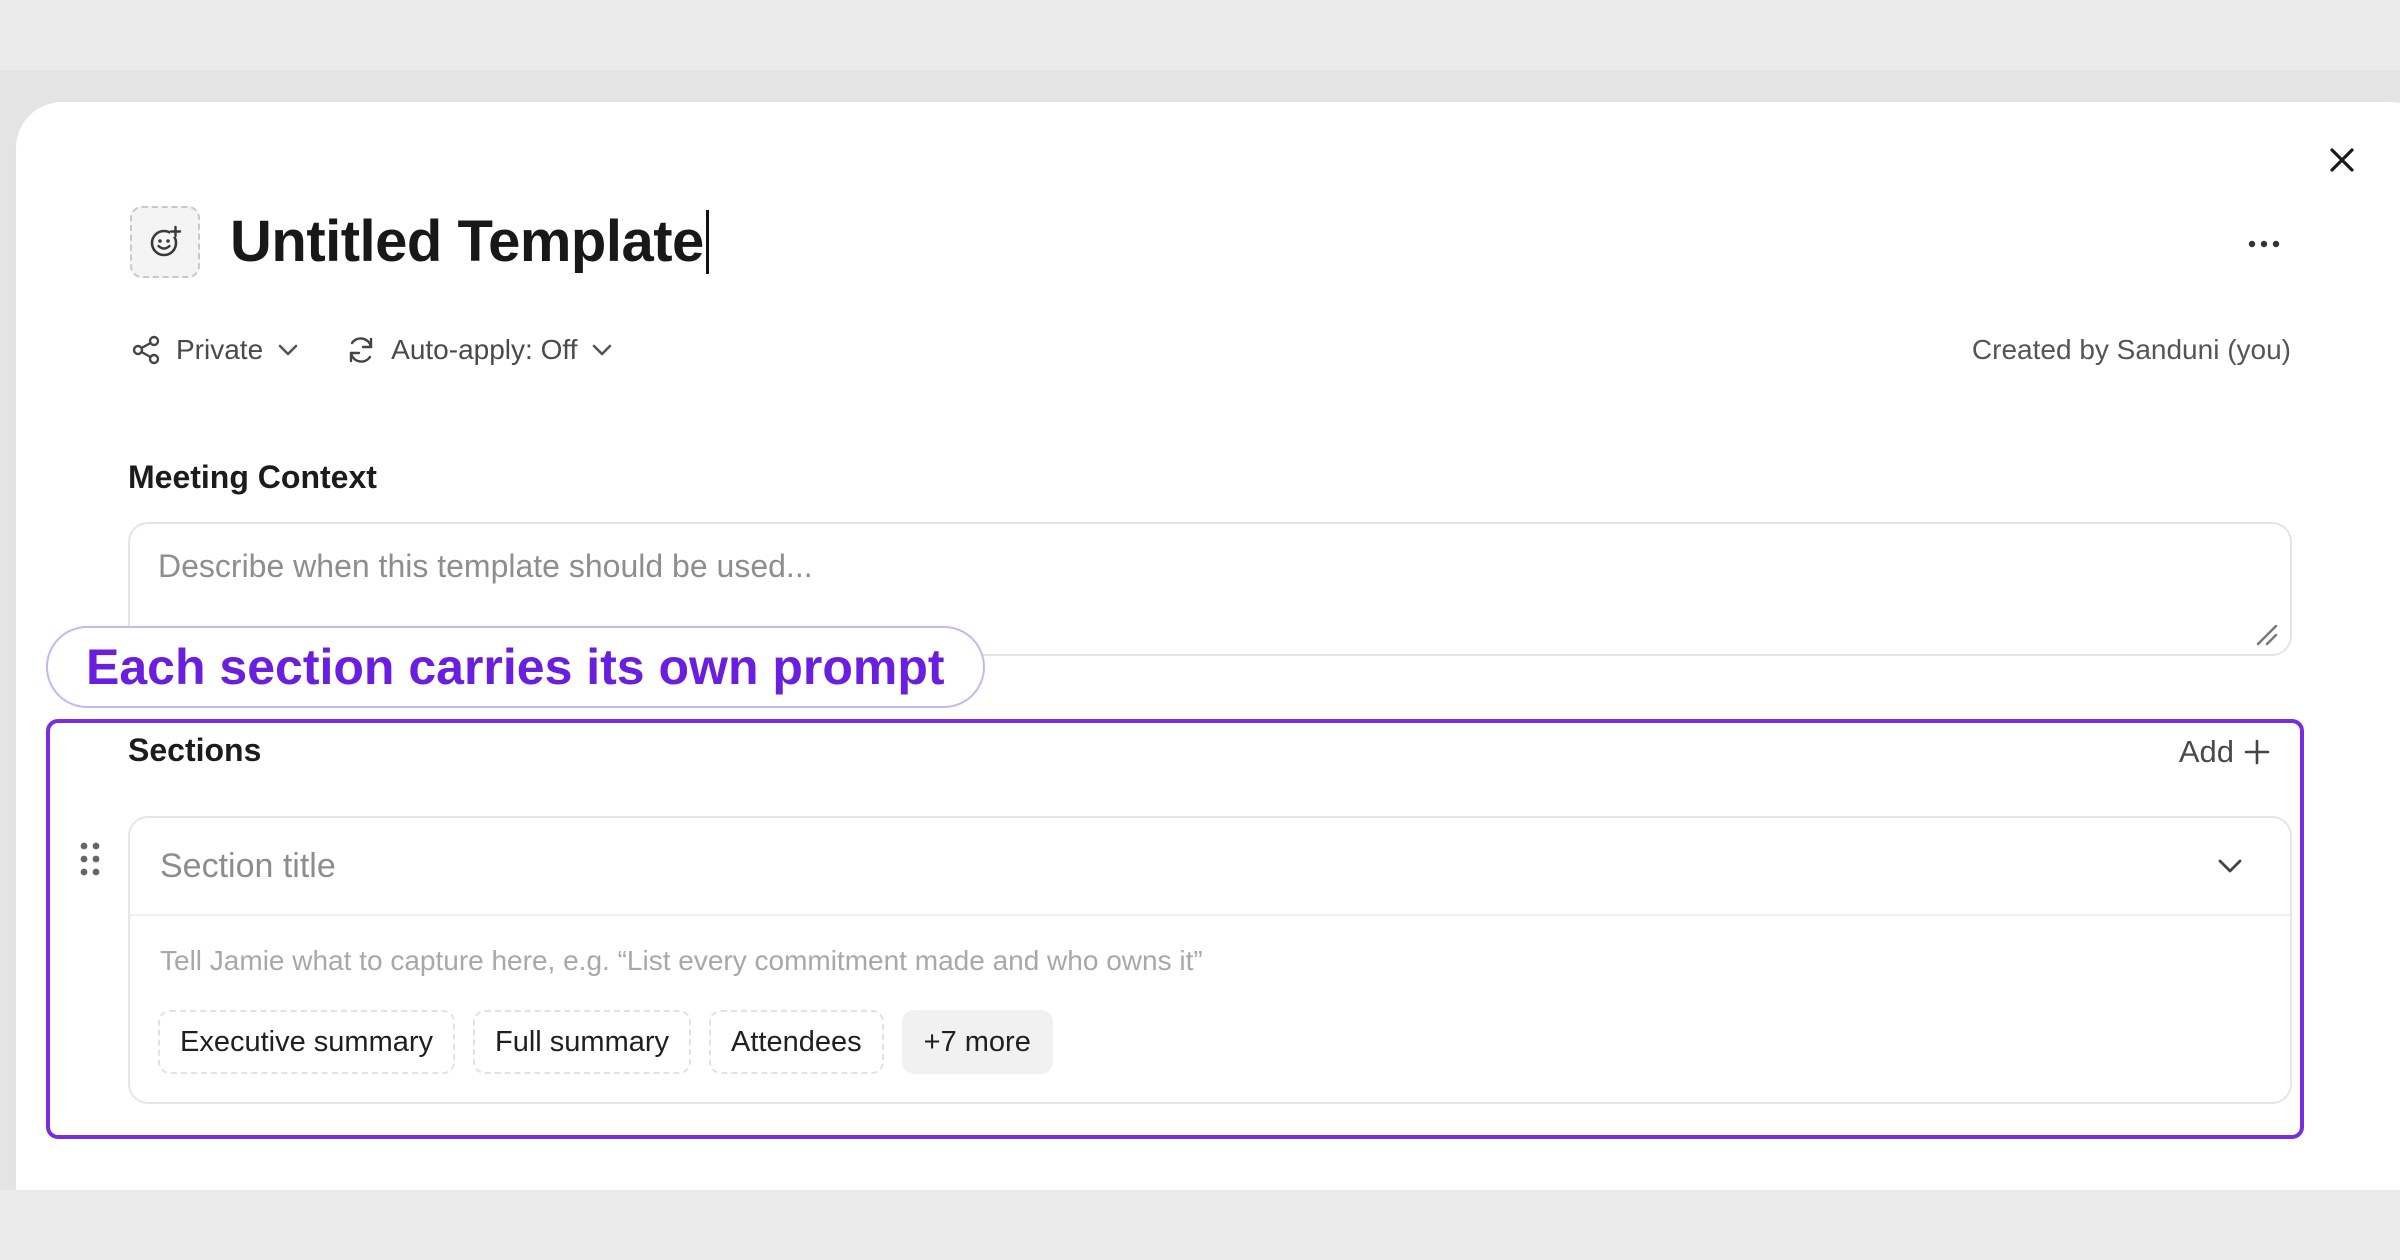 Image resolution: width=2400 pixels, height=1260 pixels. What do you see at coordinates (252, 477) in the screenshot?
I see `meeting-context-heading: Meeting Context` at bounding box center [252, 477].